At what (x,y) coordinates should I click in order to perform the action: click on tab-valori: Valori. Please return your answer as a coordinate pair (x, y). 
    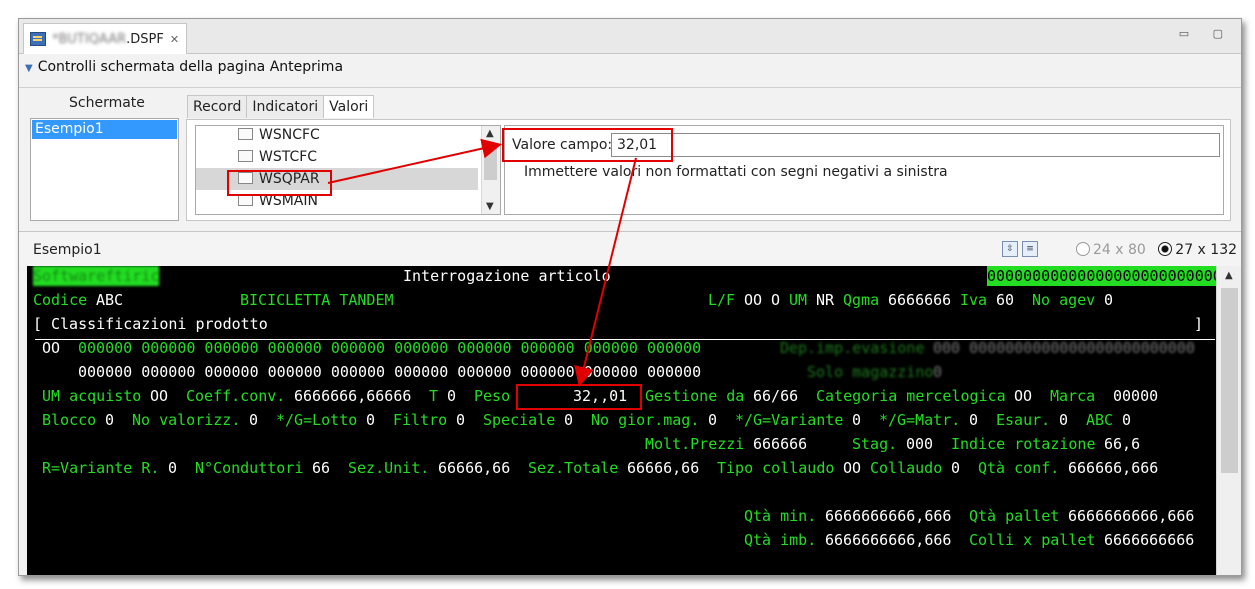
    Looking at the image, I should click on (349, 106).